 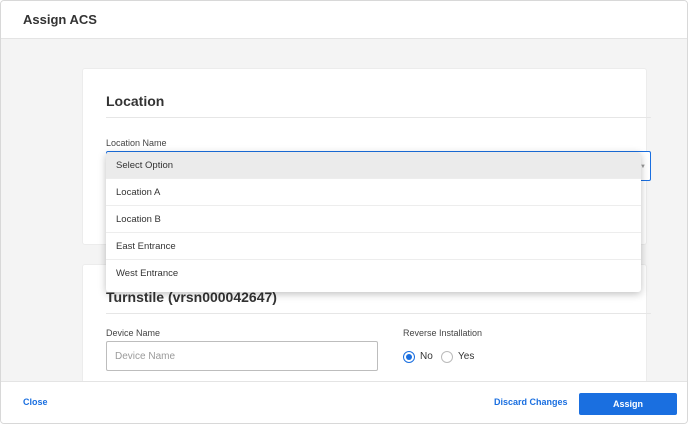 I want to click on location-name-label: Location Name, so click(x=136, y=143).